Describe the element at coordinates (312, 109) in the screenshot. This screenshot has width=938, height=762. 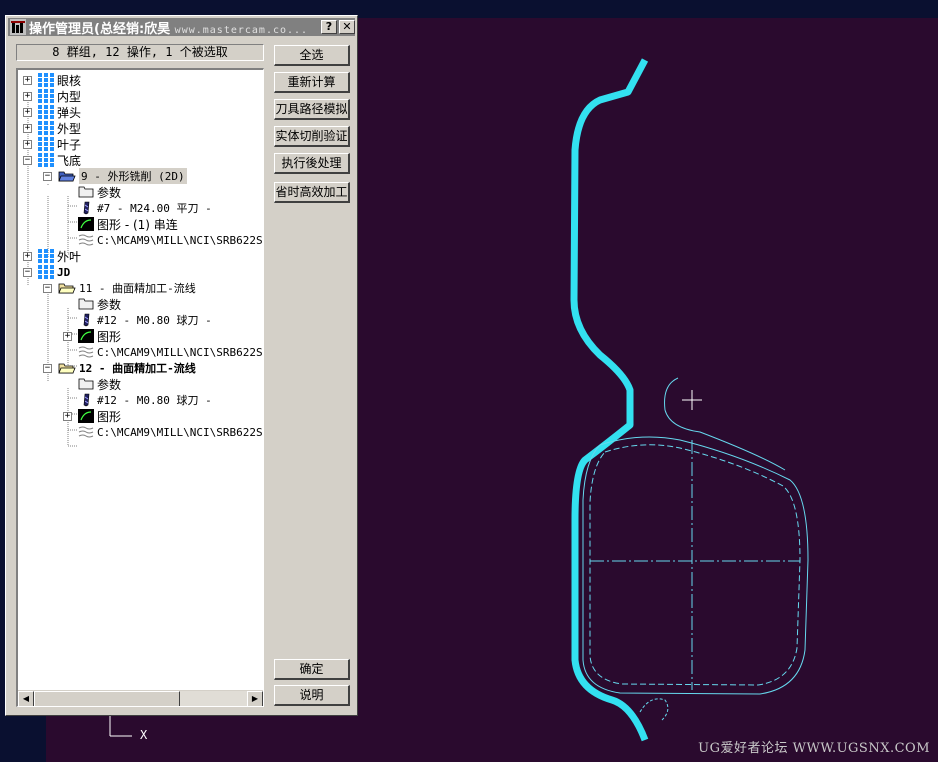
I see `backplot-button: 刀具路径模拟` at that location.